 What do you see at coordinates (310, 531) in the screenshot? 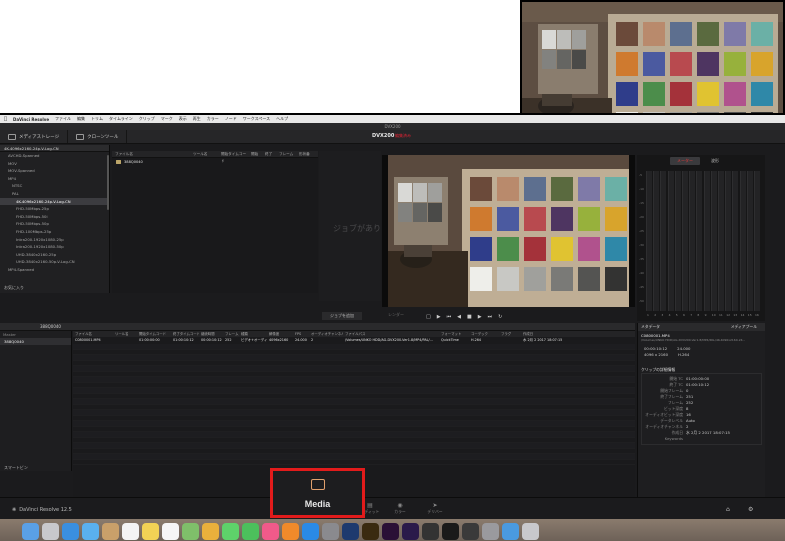
I see `app-store-icon` at bounding box center [310, 531].